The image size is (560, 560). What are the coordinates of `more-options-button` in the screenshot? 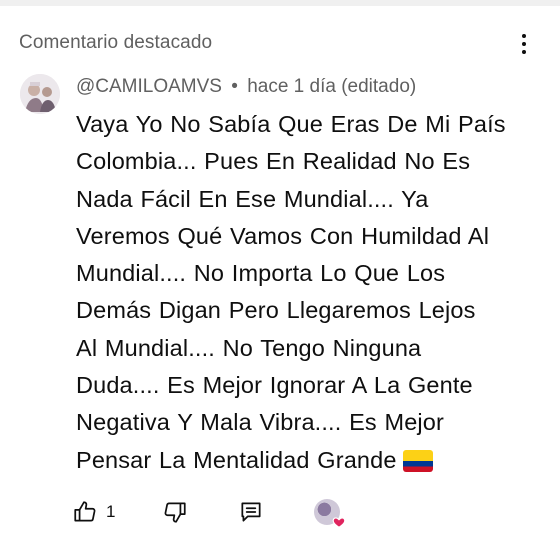 It's located at (524, 44).